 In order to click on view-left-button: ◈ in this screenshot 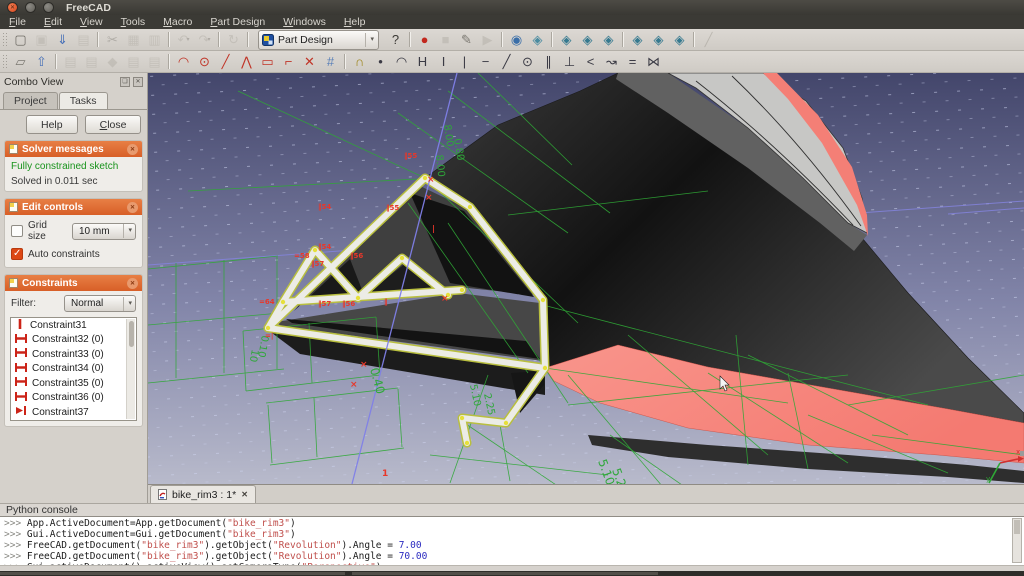, I will do `click(679, 40)`.